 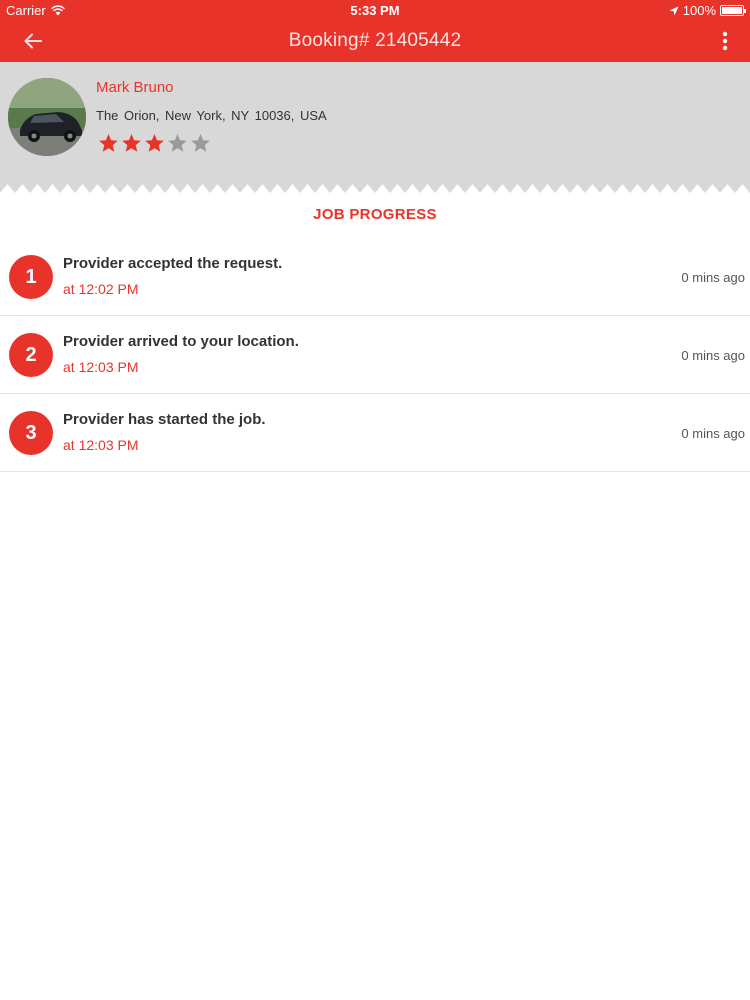 I want to click on more-vertical-icon, so click(x=725, y=41).